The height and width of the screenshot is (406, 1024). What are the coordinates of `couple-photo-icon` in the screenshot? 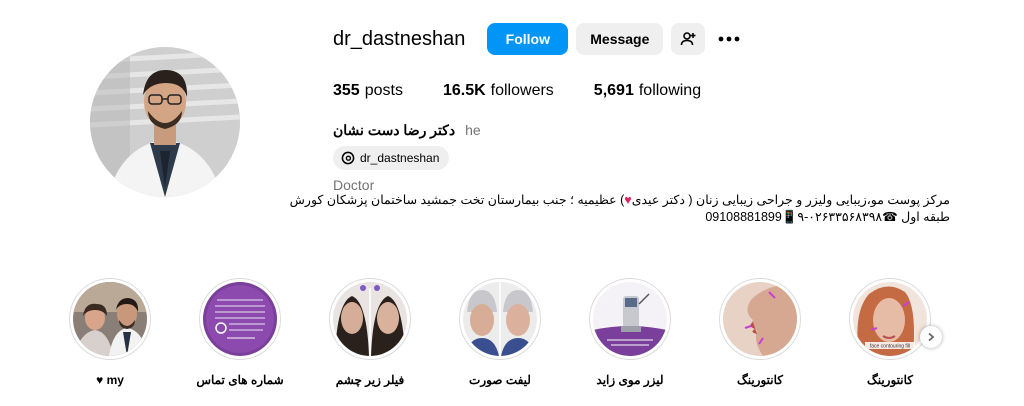 It's located at (110, 319).